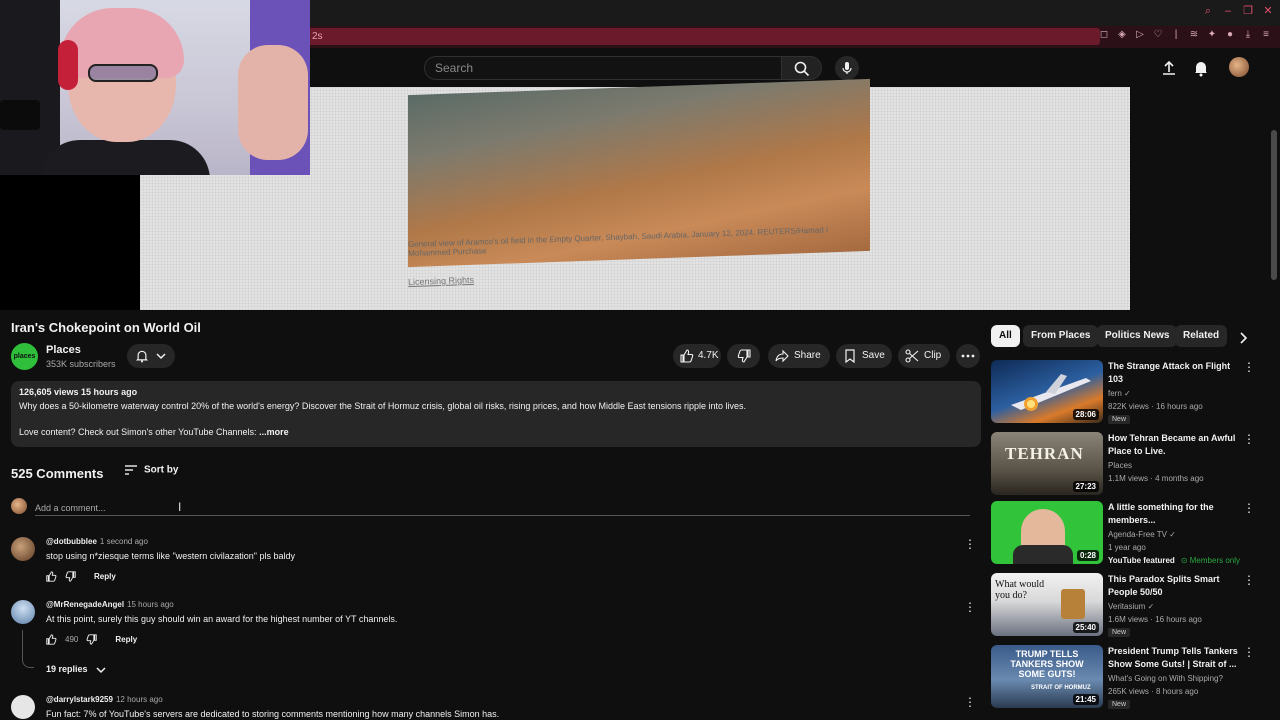 This screenshot has width=1280, height=720. I want to click on search-icon: ⌕, so click(1208, 11).